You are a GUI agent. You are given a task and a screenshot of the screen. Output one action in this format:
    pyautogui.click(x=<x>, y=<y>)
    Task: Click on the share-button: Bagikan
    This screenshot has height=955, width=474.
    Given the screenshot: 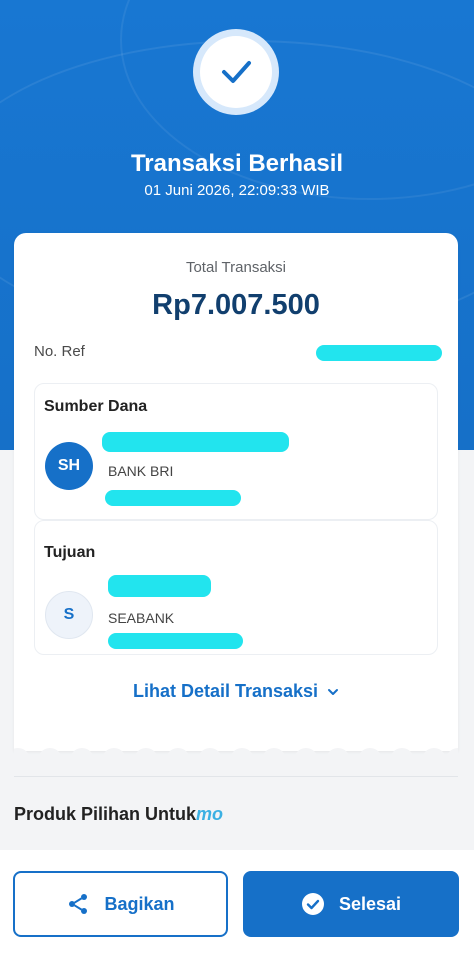 What is the action you would take?
    pyautogui.click(x=120, y=904)
    